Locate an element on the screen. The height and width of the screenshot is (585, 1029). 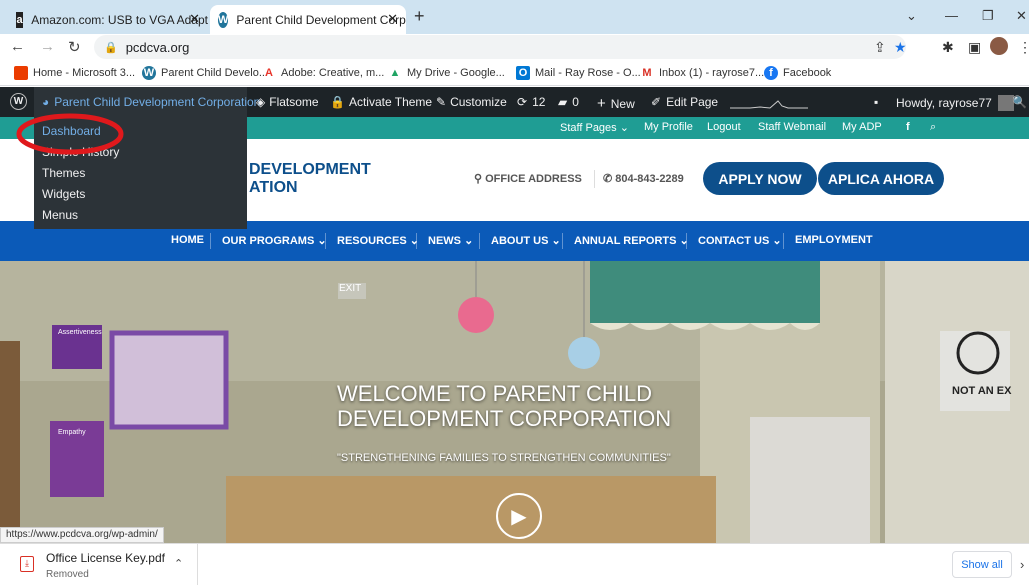
nav-resources: RESOURCES ⌄ is located at coordinates (378, 240).